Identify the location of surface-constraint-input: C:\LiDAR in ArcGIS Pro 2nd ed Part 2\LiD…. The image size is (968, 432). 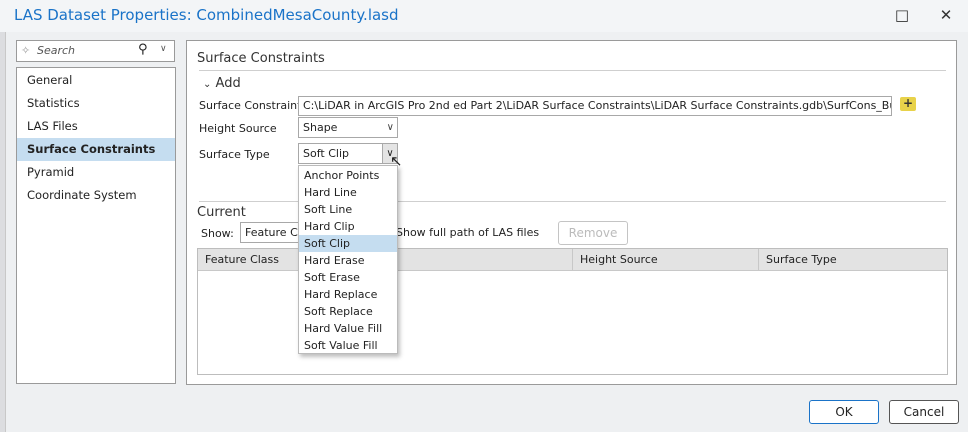
(595, 106).